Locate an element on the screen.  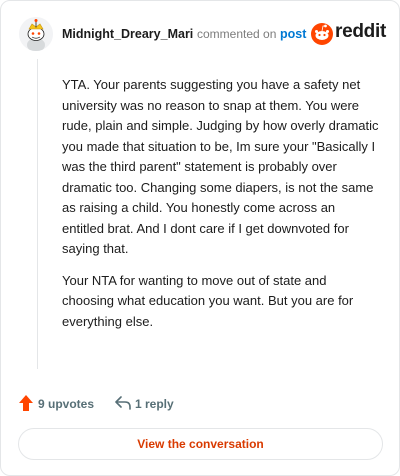
reply-count: 1 reply is located at coordinates (154, 404).